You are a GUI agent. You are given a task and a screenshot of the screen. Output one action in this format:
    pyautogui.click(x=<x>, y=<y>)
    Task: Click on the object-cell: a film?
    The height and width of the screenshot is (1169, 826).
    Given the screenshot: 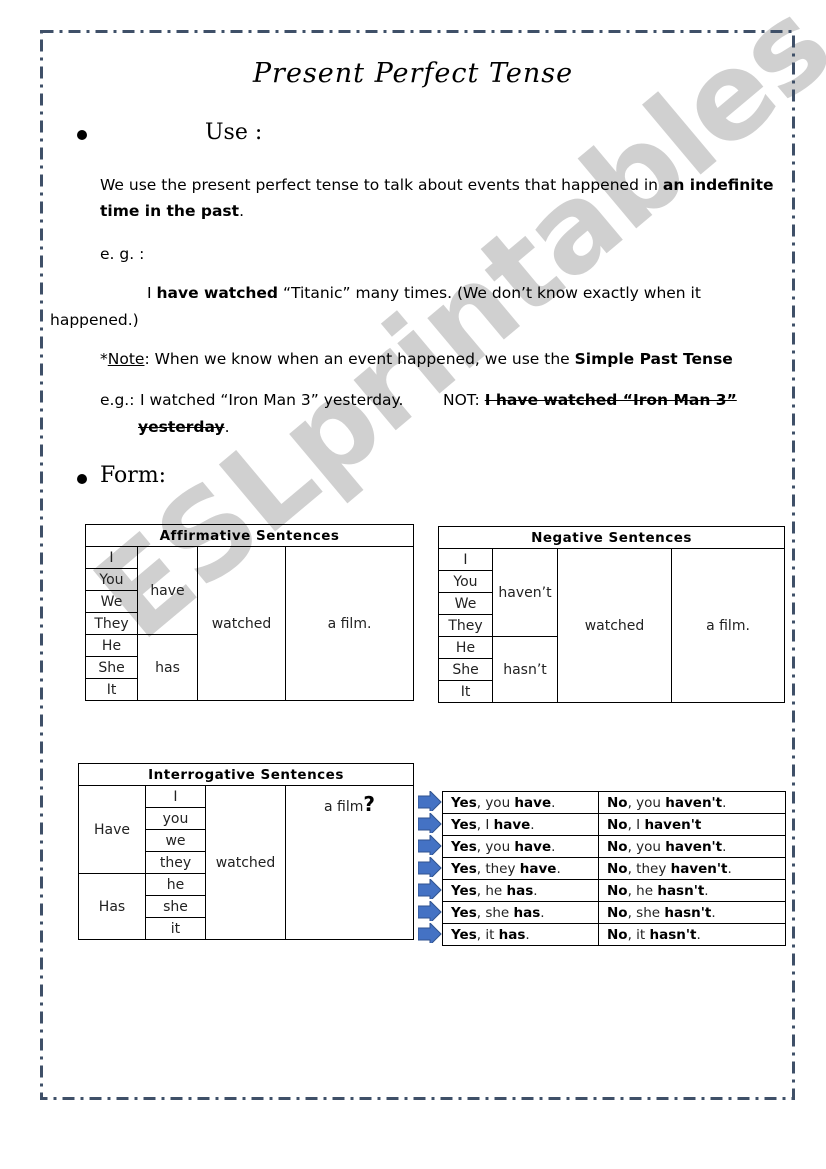 What is the action you would take?
    pyautogui.click(x=349, y=862)
    